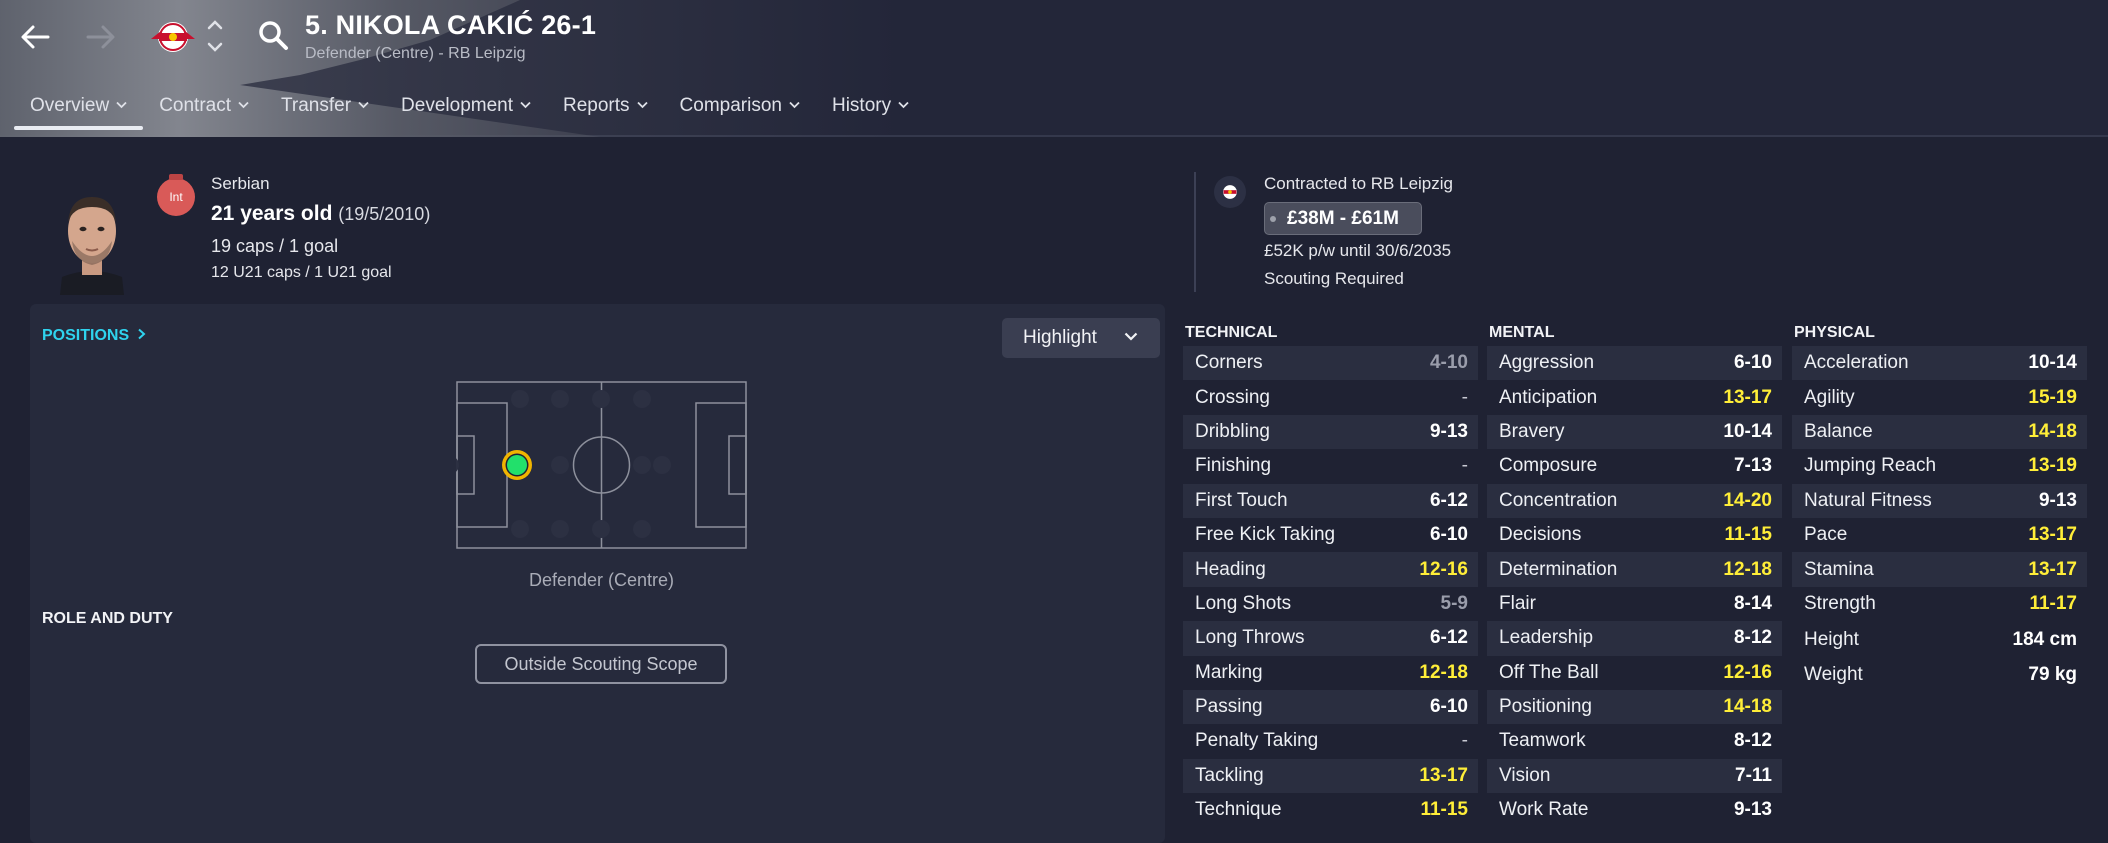  Describe the element at coordinates (601, 664) in the screenshot. I see `outside-scouting-scope-button: Outside Scouting Scope` at that location.